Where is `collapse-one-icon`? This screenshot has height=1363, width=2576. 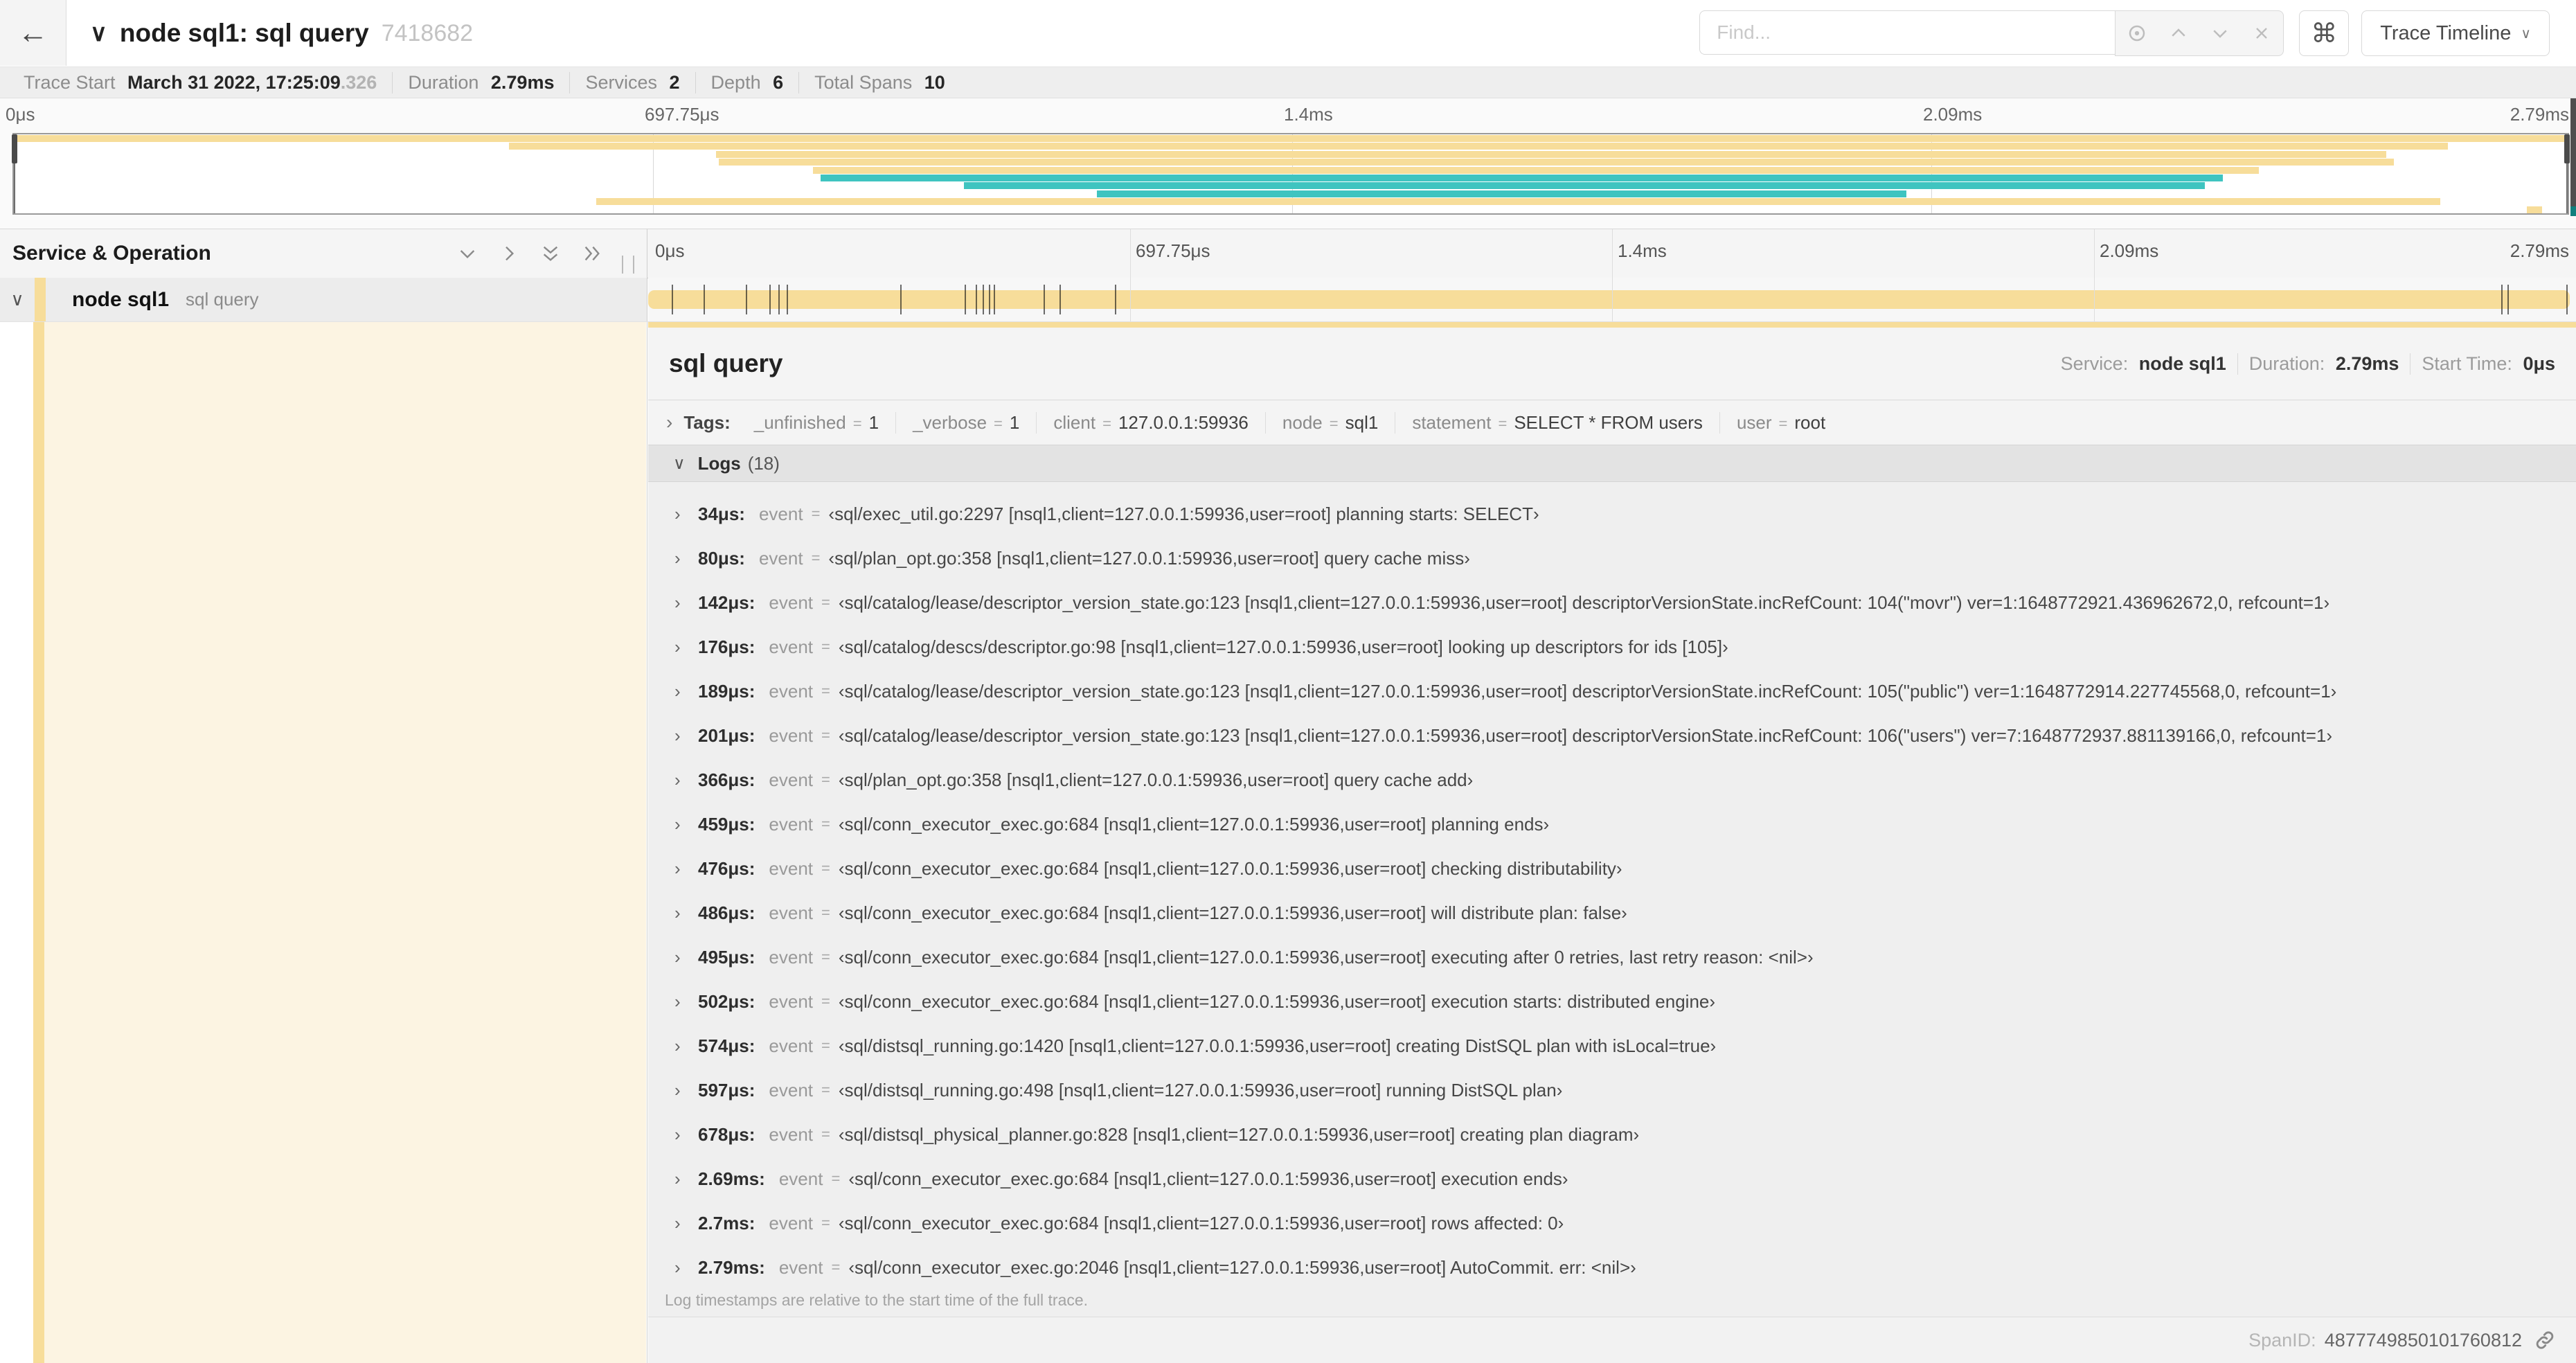
collapse-one-icon is located at coordinates (467, 254).